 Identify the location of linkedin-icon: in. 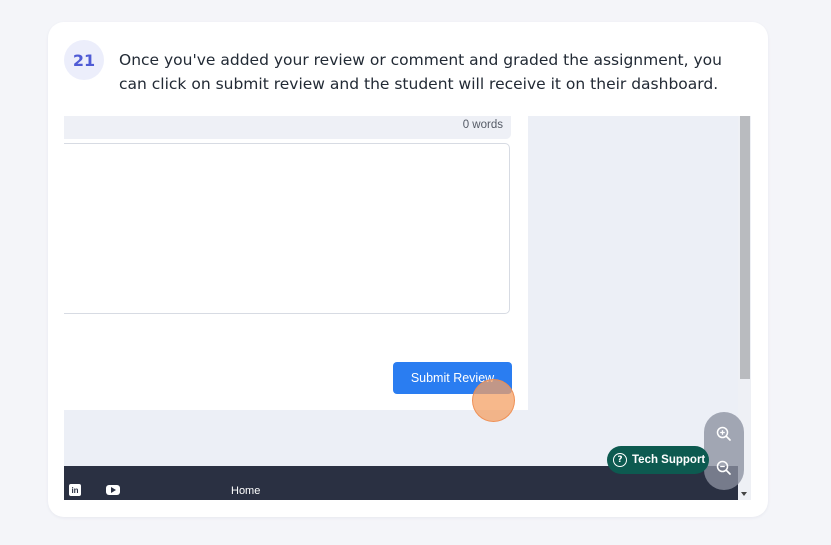
(75, 490).